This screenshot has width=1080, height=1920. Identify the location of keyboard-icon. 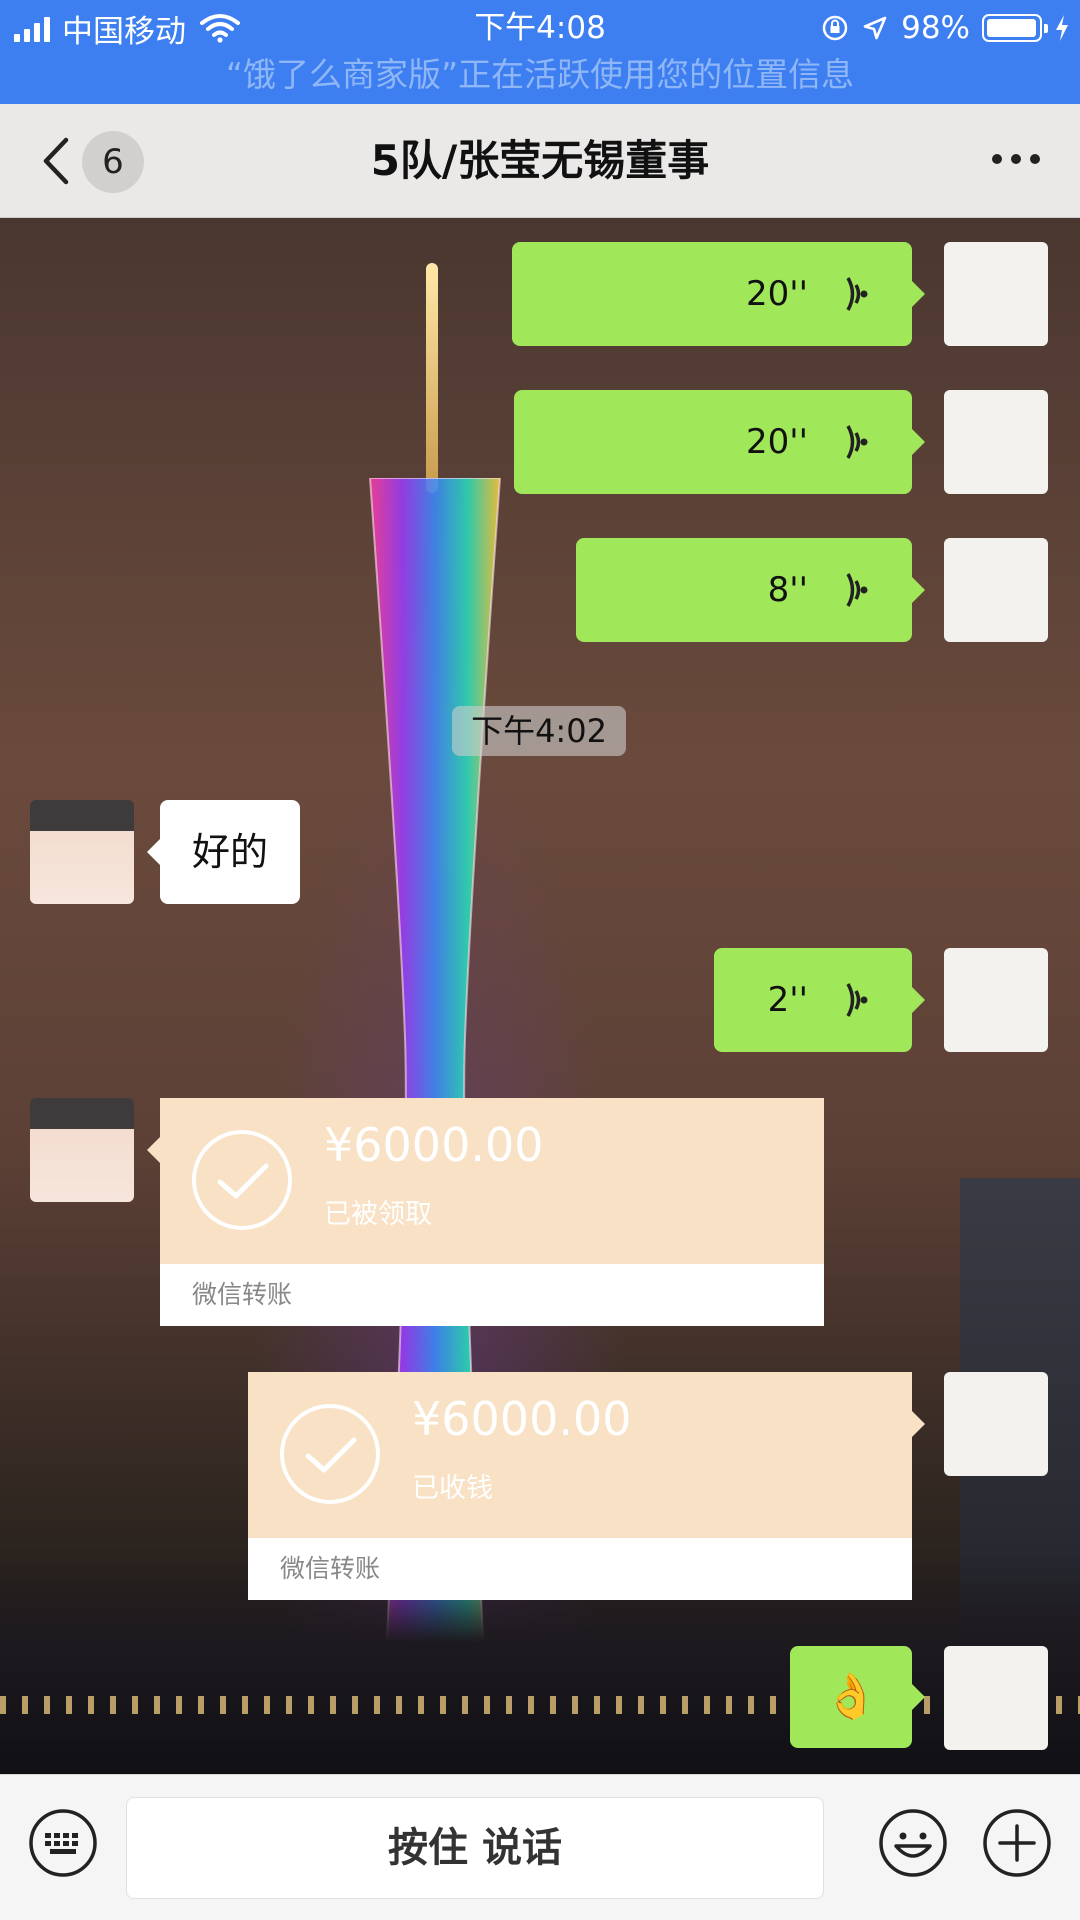
(63, 1843).